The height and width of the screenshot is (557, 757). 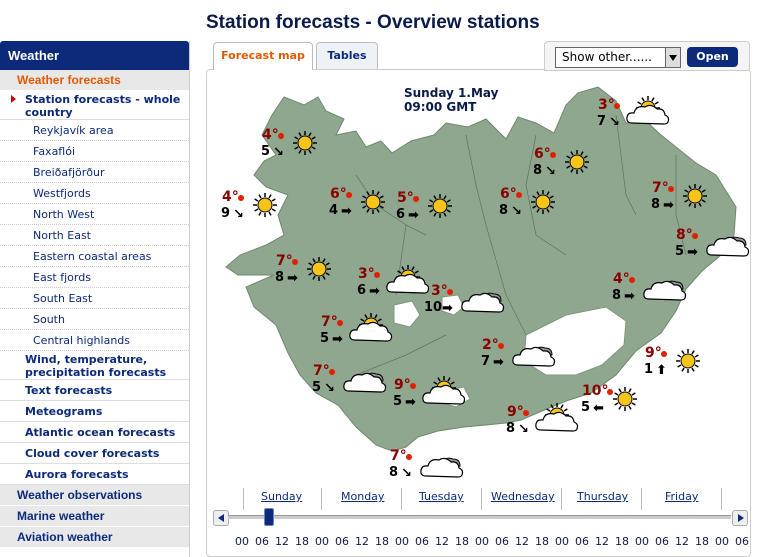 What do you see at coordinates (595, 391) in the screenshot?
I see `station-temperature: 10°` at bounding box center [595, 391].